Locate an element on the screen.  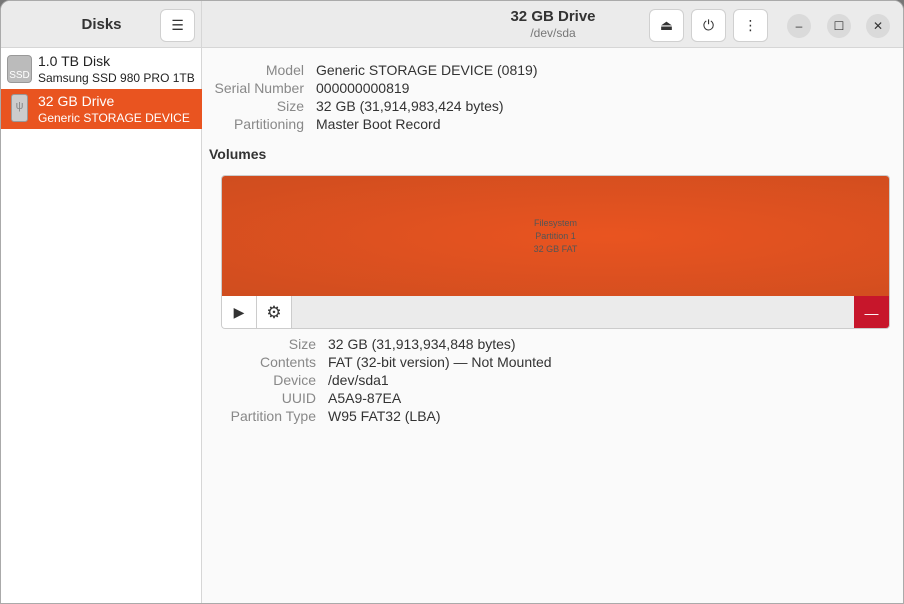
eject-button: ⏏ is located at coordinates (666, 25).